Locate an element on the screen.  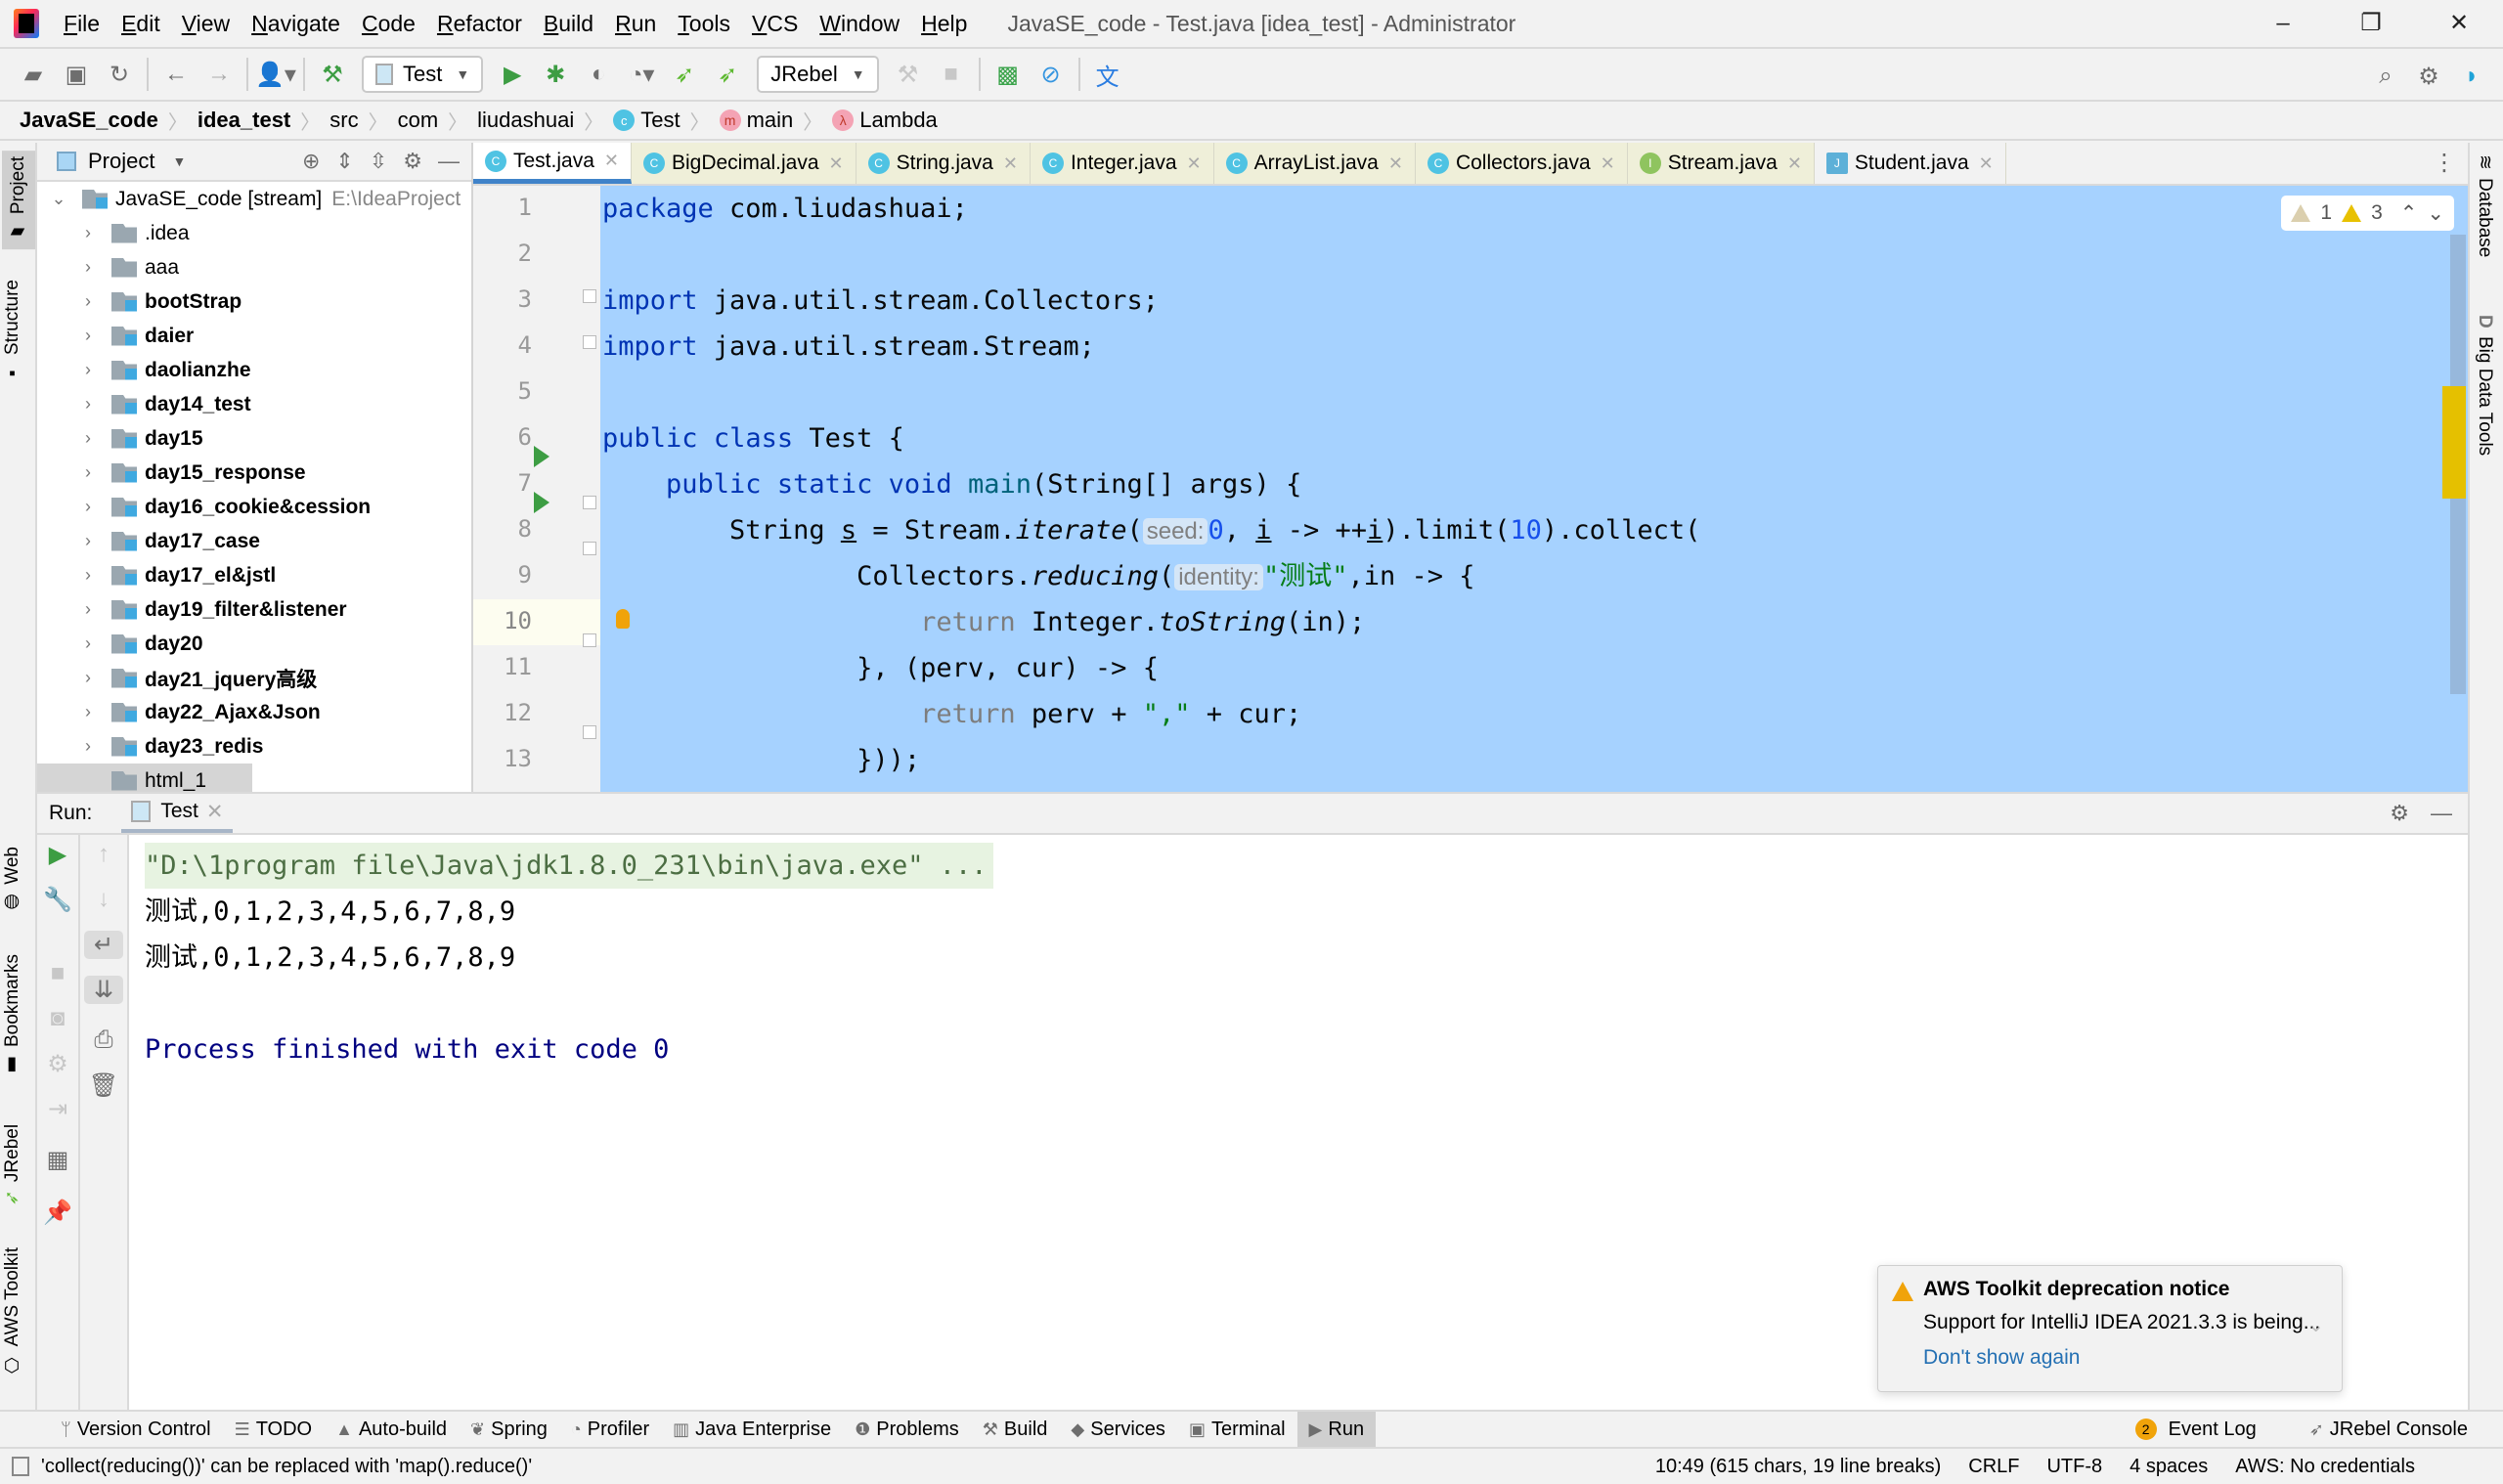
line-separator: CRLF is located at coordinates (1993, 1467).